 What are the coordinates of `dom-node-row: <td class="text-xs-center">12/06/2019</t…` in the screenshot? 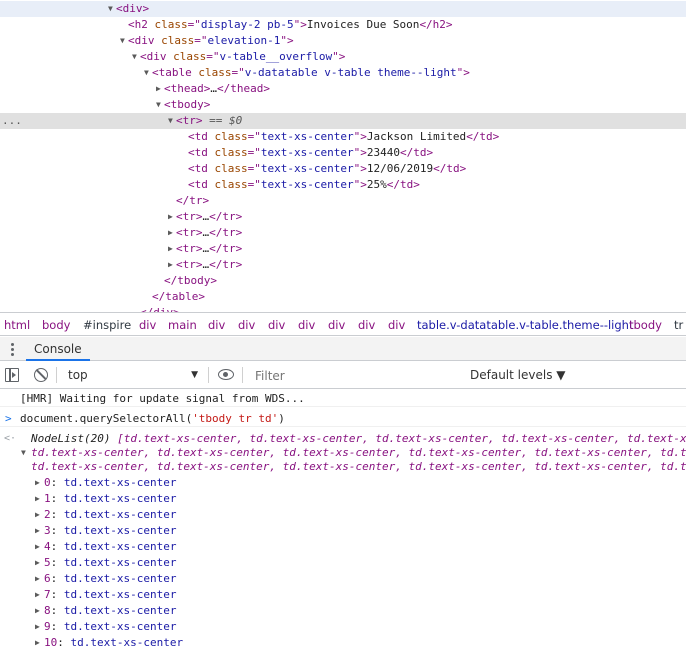 It's located at (343, 169).